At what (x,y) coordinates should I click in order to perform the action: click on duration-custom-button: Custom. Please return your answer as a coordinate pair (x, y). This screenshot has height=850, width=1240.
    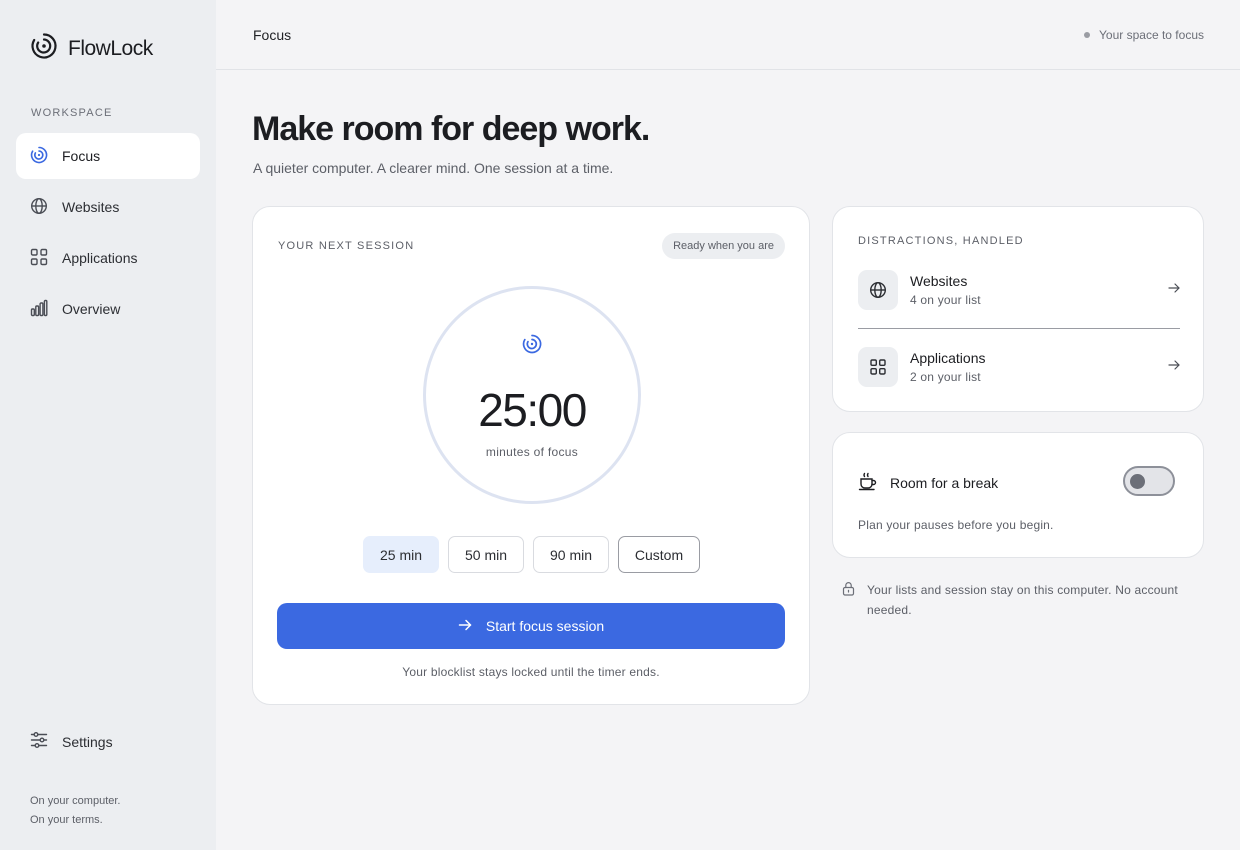
    Looking at the image, I should click on (659, 554).